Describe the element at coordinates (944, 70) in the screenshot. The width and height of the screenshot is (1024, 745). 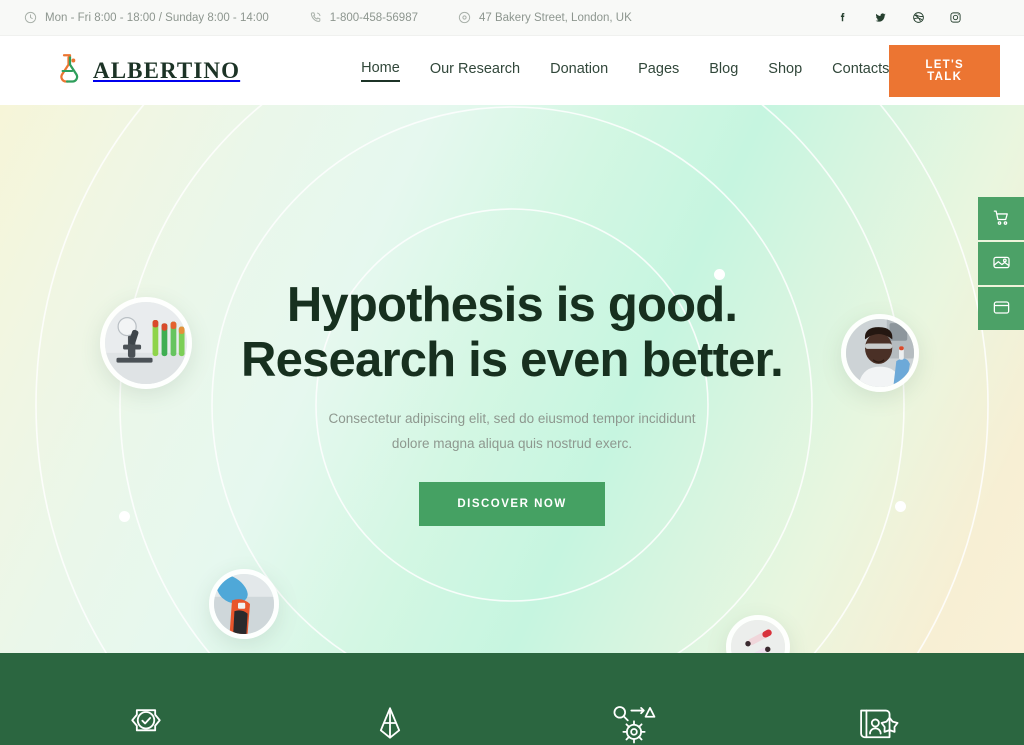
I see `lets-talk-button: LET'S TALK` at that location.